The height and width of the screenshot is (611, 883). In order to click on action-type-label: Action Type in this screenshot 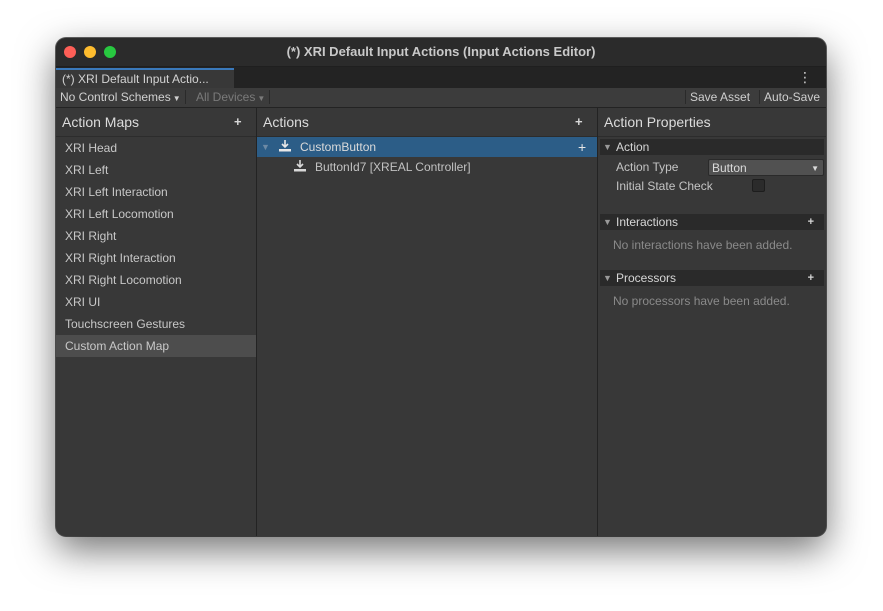, I will do `click(647, 167)`.